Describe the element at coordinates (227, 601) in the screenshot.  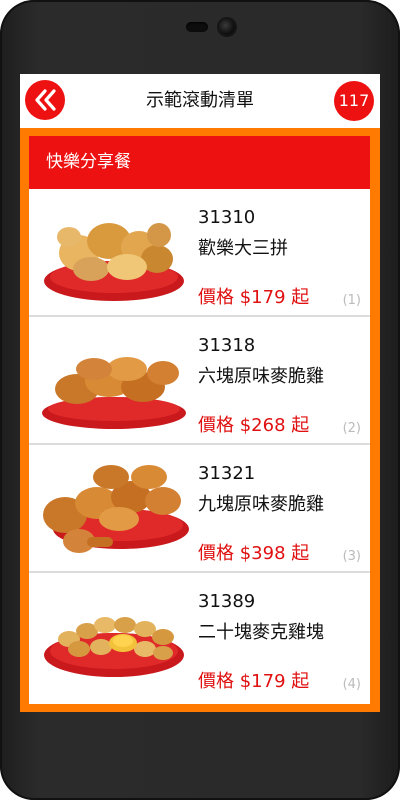
I see `item-code: 31389` at that location.